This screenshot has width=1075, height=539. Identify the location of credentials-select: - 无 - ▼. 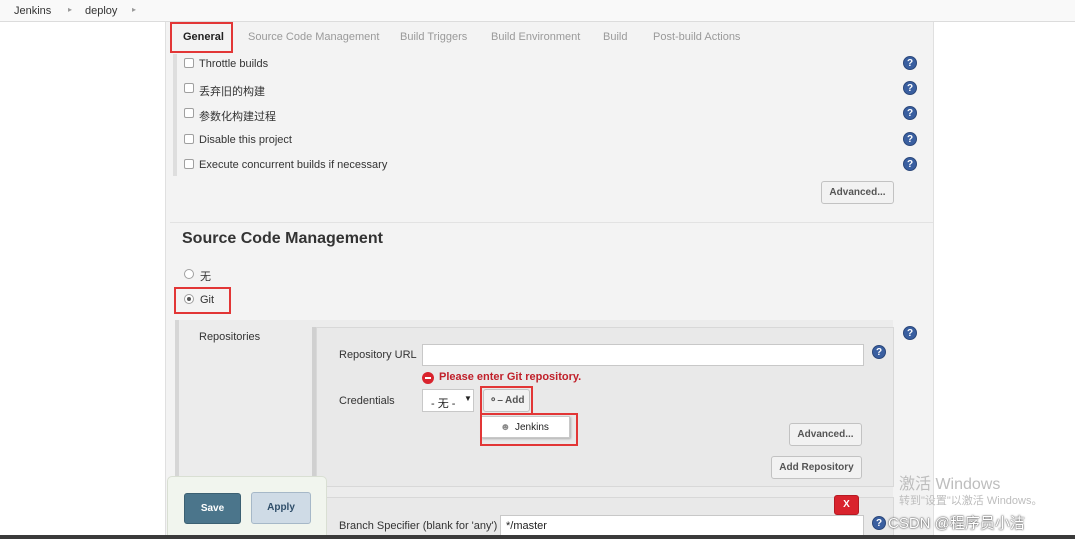
(448, 400).